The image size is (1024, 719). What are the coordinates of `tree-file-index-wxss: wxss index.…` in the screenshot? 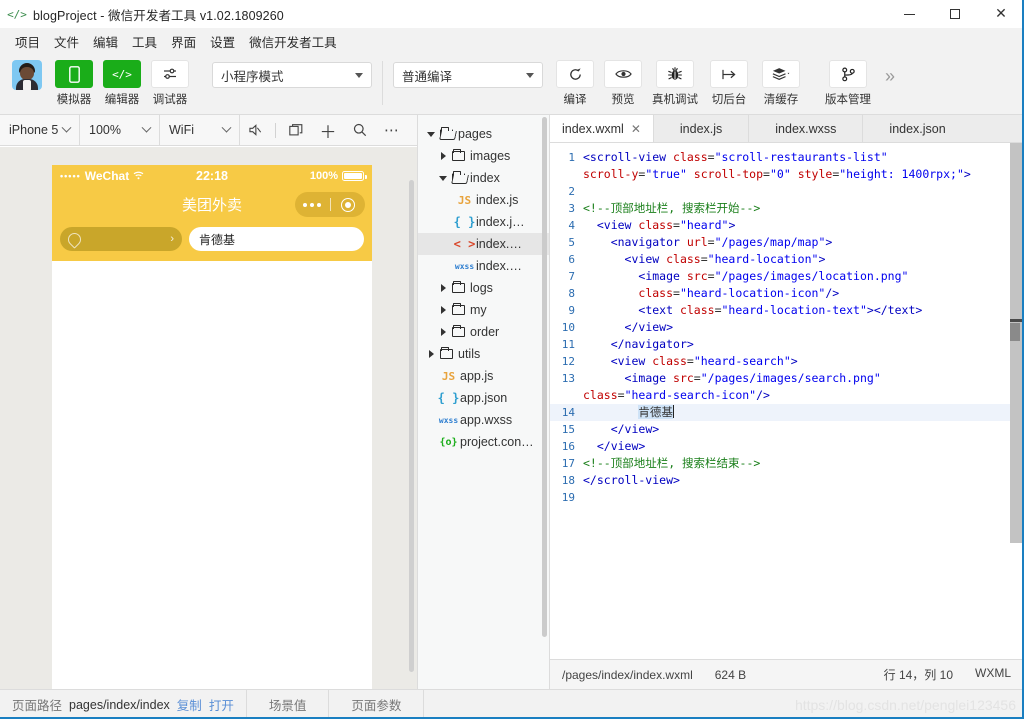 It's located at (483, 266).